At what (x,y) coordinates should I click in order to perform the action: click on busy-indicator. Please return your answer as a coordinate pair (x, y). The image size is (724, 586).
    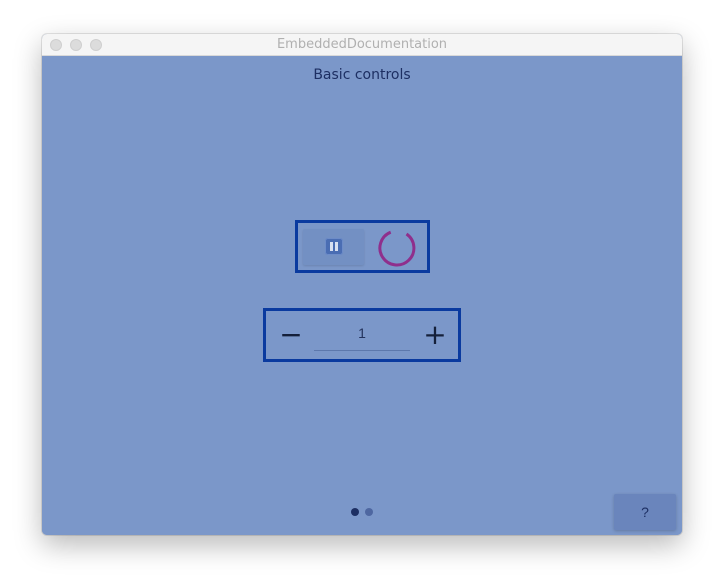
    Looking at the image, I should click on (397, 248).